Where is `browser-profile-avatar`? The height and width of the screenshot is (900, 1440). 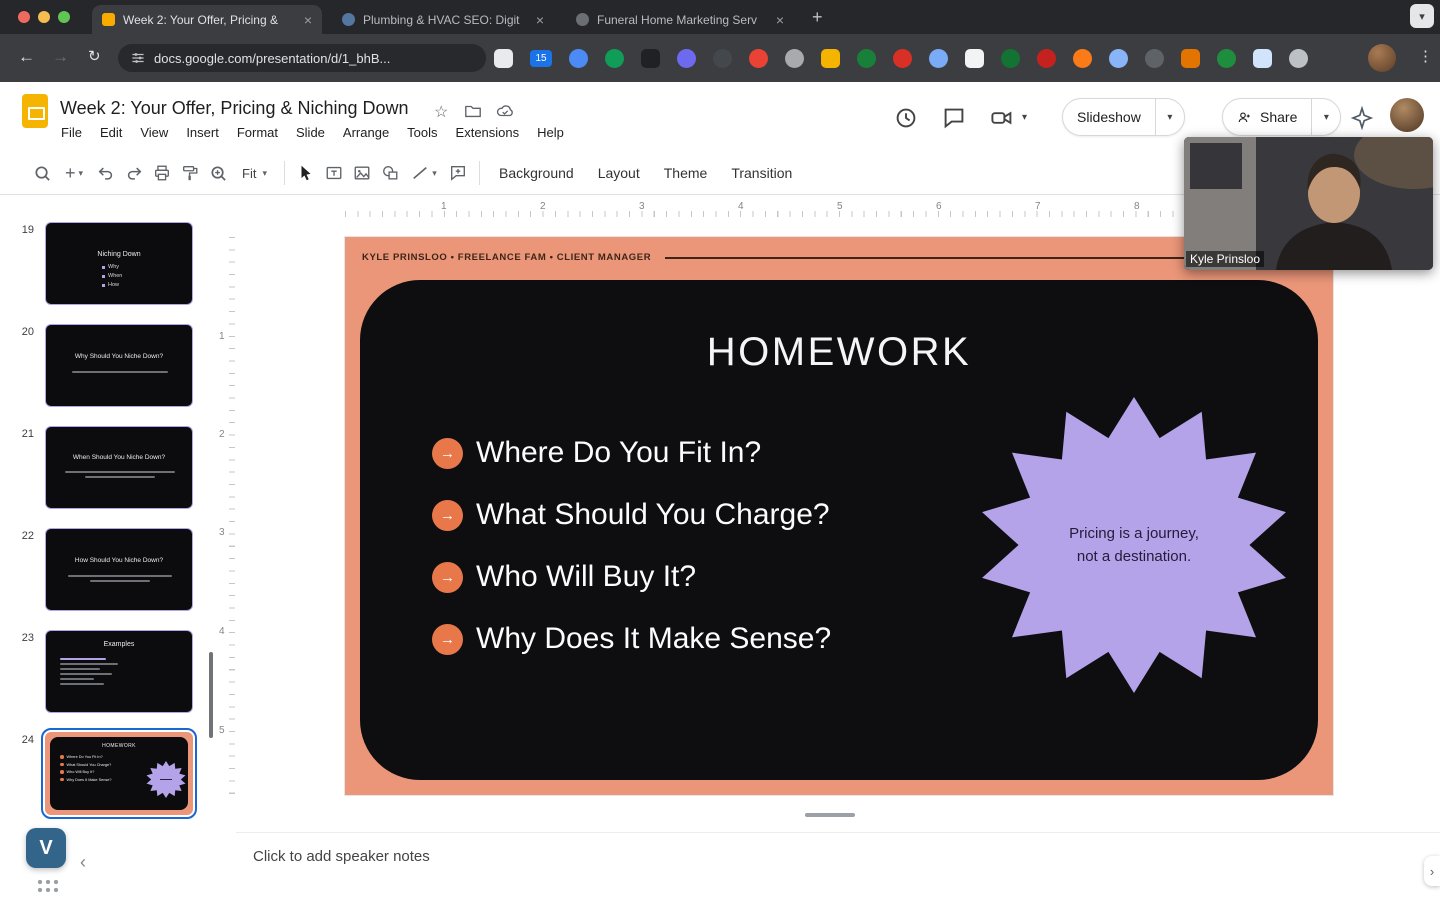 browser-profile-avatar is located at coordinates (1382, 58).